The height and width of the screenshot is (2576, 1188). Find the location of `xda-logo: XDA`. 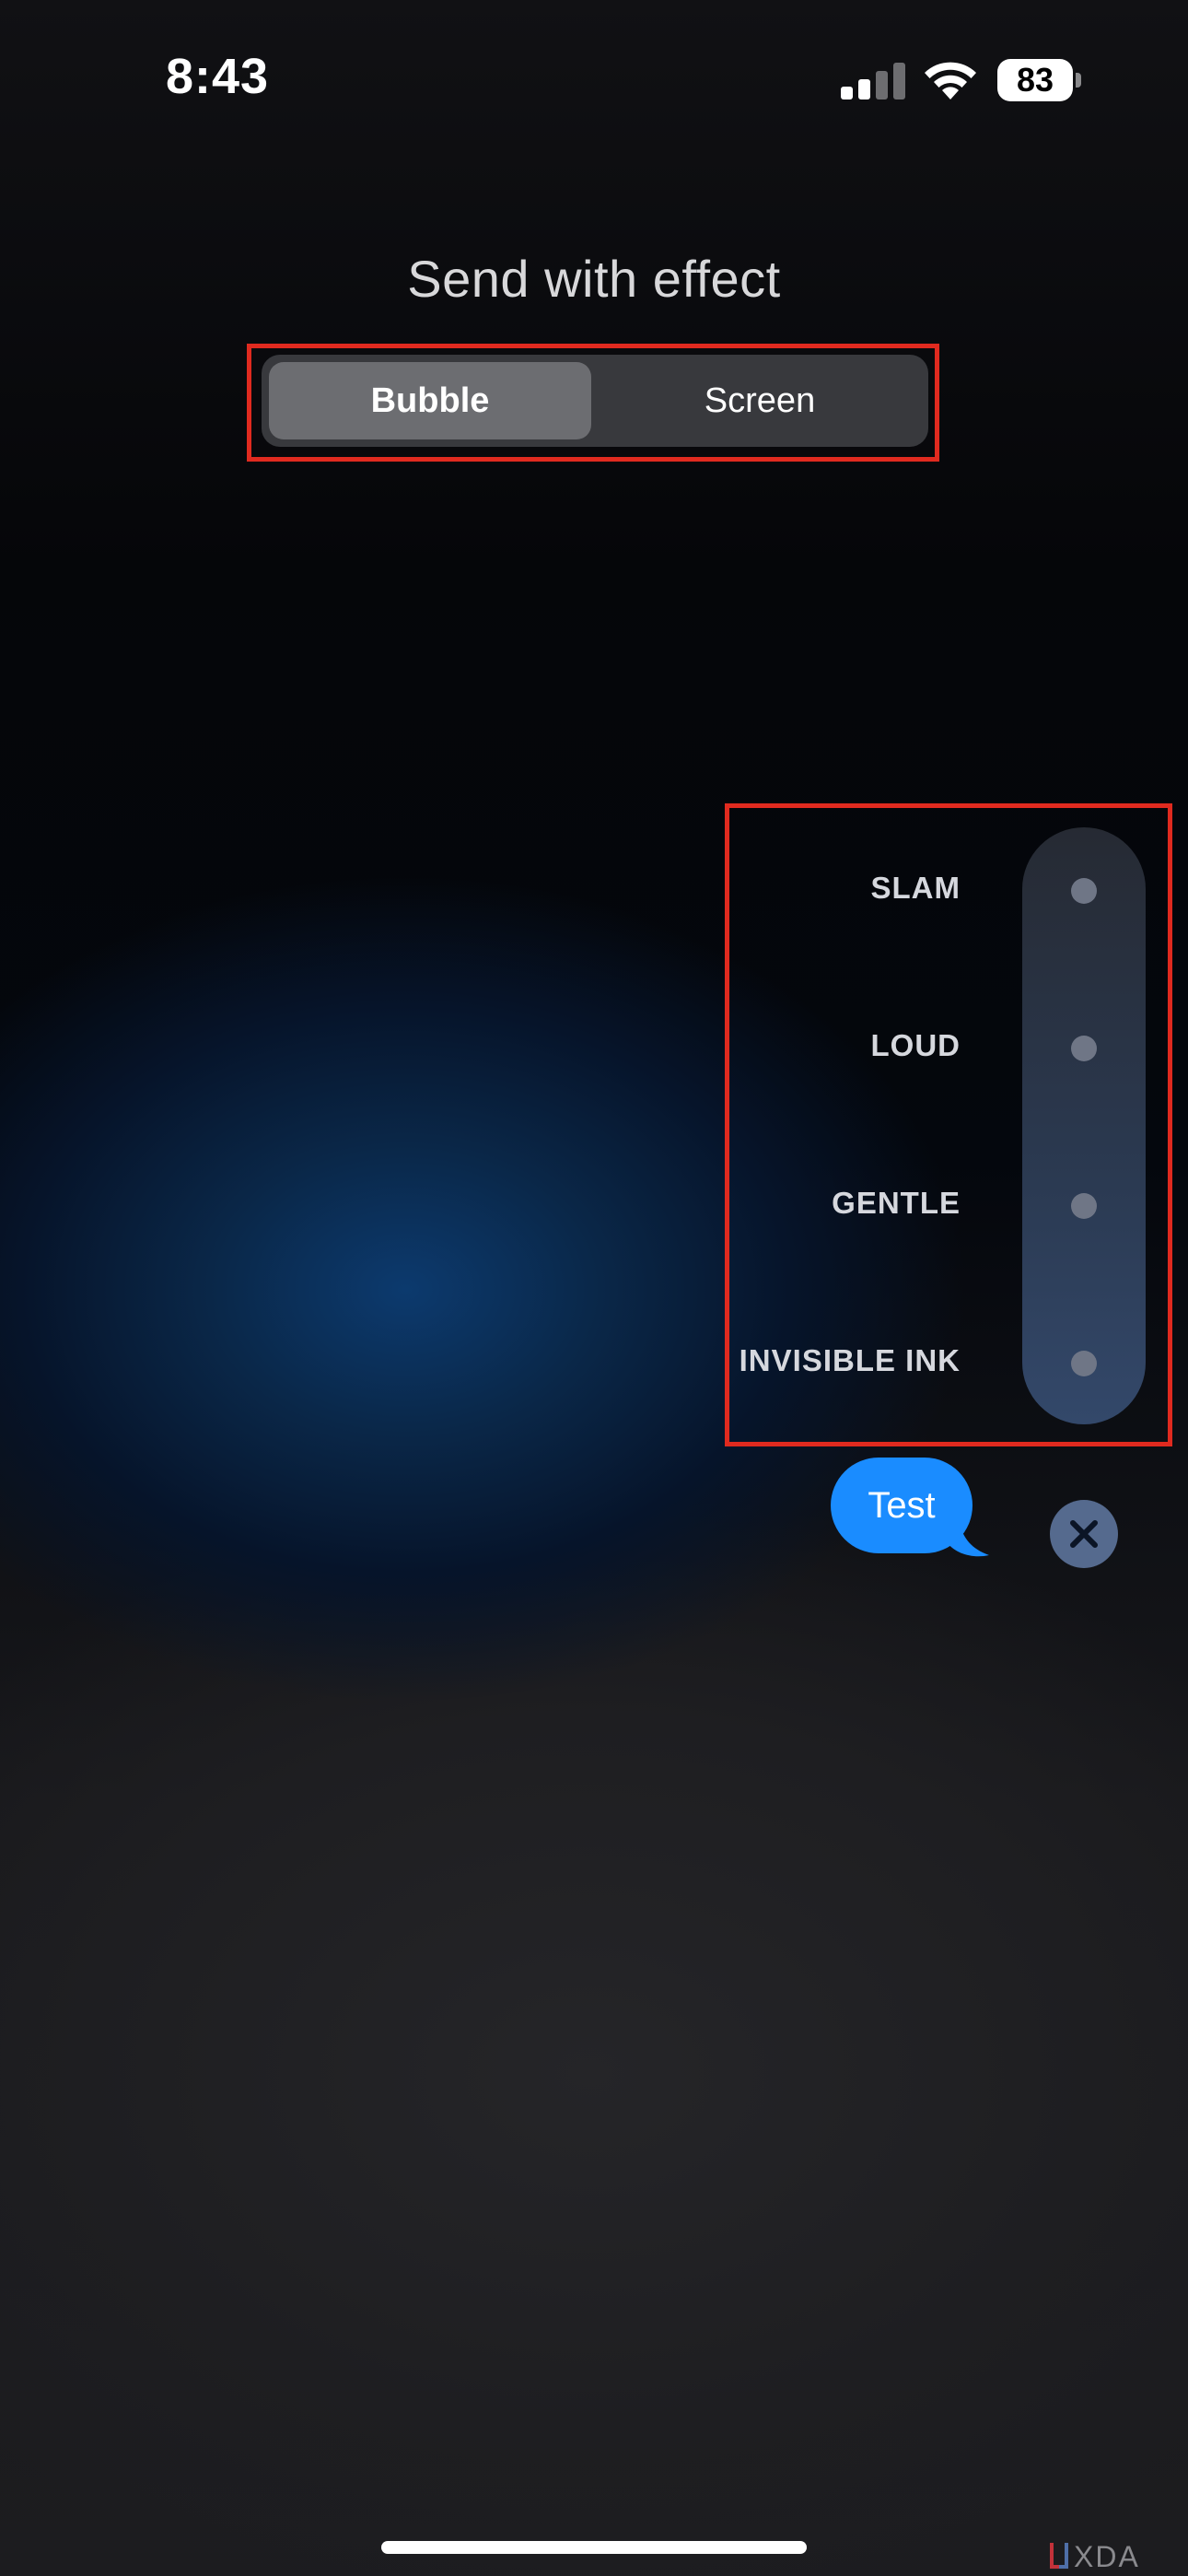

xda-logo: XDA is located at coordinates (1095, 2556).